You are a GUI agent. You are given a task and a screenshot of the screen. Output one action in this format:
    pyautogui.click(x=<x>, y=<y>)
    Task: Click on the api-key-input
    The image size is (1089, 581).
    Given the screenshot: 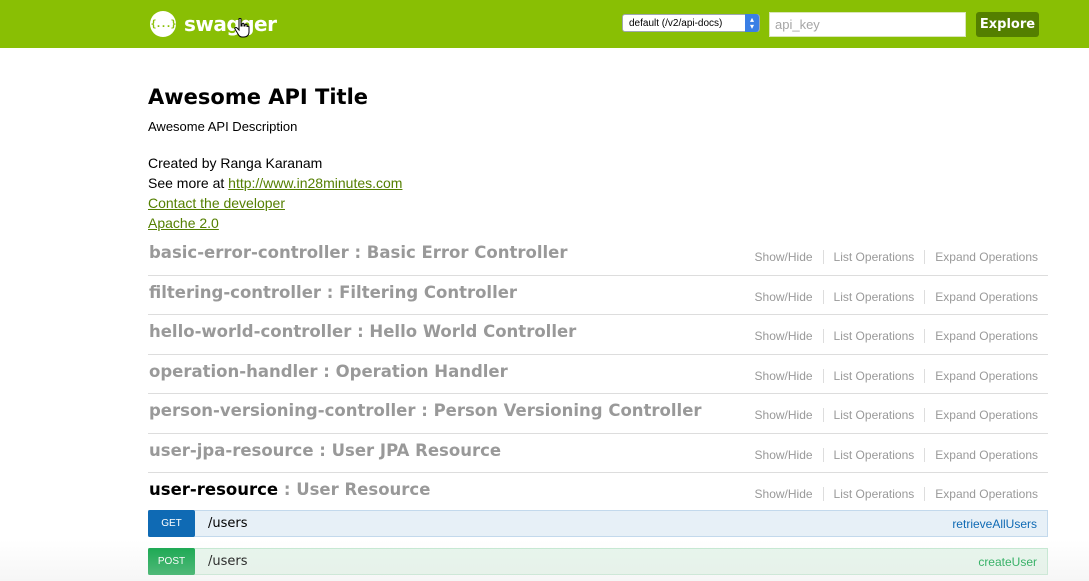 What is the action you would take?
    pyautogui.click(x=867, y=24)
    